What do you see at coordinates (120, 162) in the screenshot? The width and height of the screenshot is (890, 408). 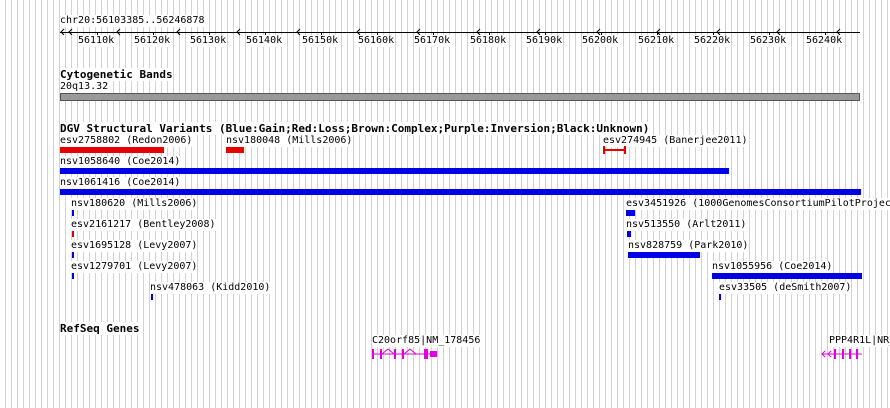 I see `variant-label: nsv1058640 (Coe2014)` at bounding box center [120, 162].